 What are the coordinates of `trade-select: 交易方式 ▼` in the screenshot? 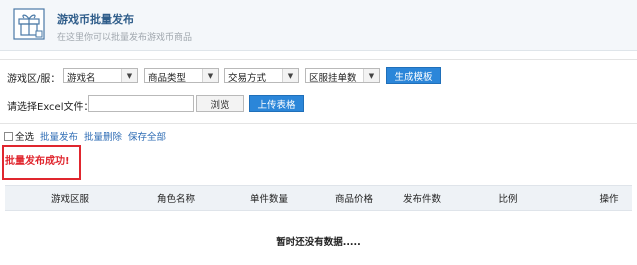 It's located at (261, 76).